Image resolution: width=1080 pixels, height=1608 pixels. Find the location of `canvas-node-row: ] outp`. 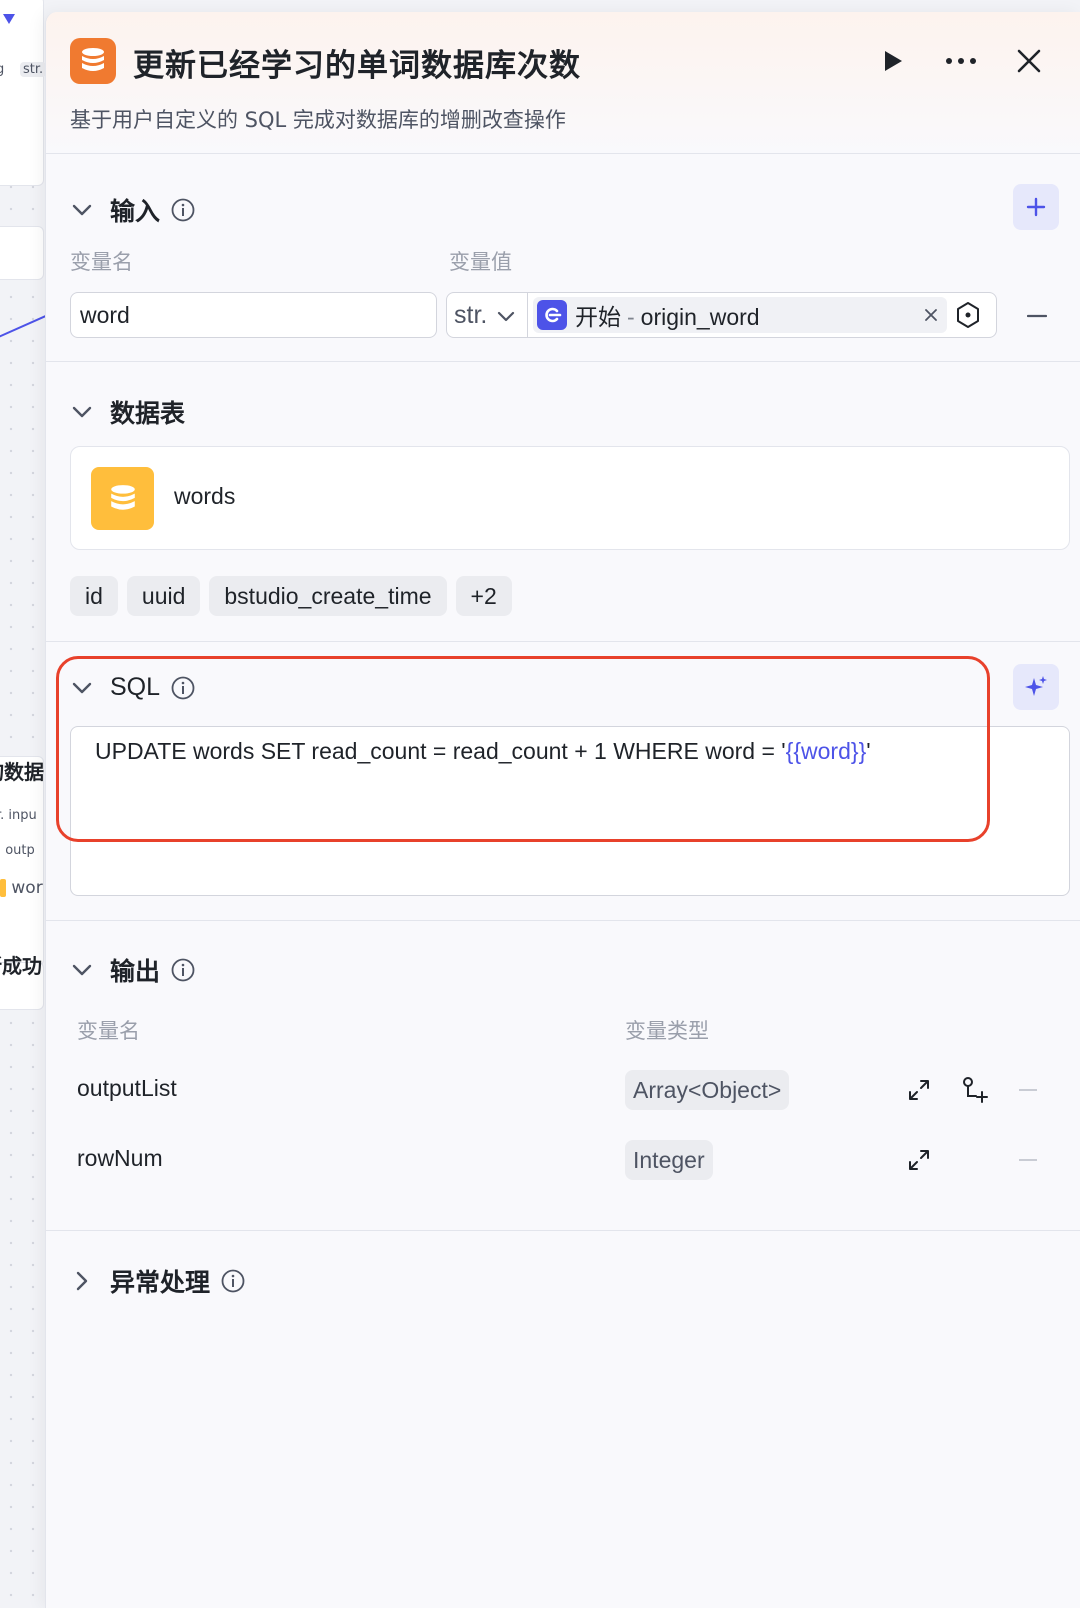

canvas-node-row: ] outp is located at coordinates (17, 850).